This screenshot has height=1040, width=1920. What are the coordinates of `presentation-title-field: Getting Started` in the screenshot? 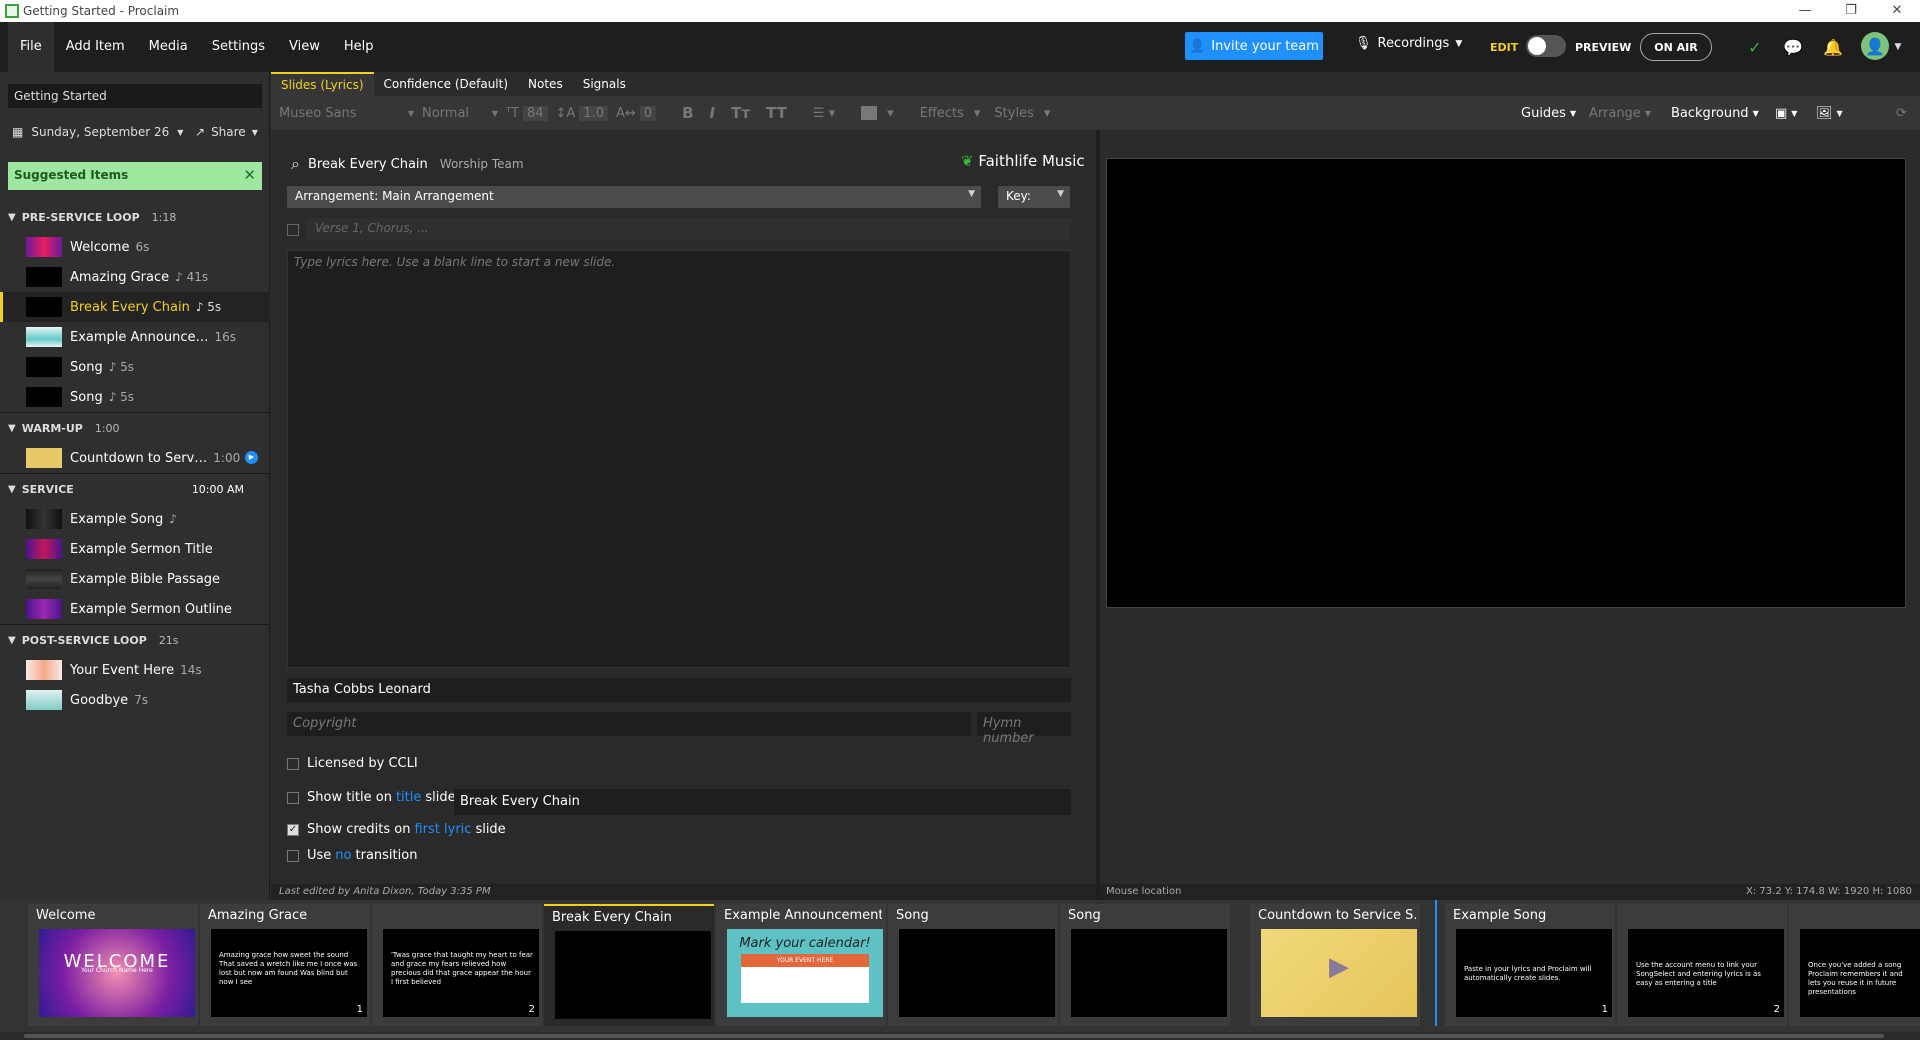 It's located at (135, 96).